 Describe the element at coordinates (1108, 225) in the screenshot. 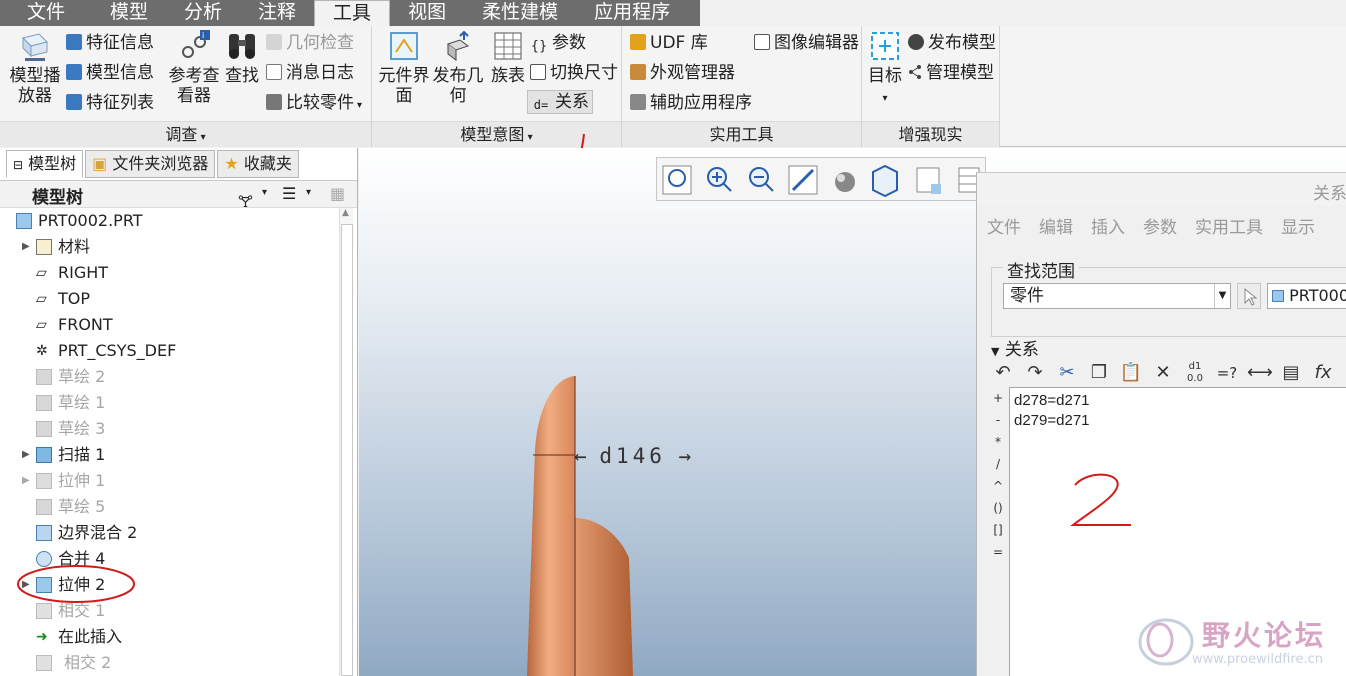

I see `menu-insert: 插入` at that location.